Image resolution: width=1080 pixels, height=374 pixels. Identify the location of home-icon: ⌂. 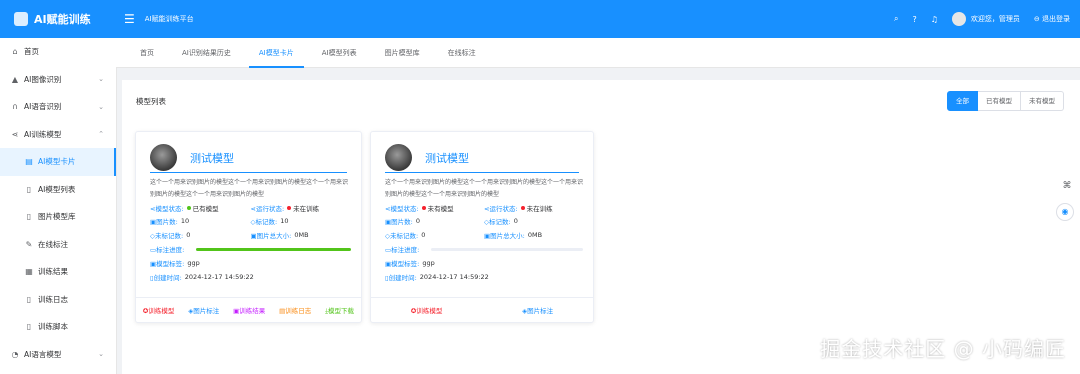
(15, 52).